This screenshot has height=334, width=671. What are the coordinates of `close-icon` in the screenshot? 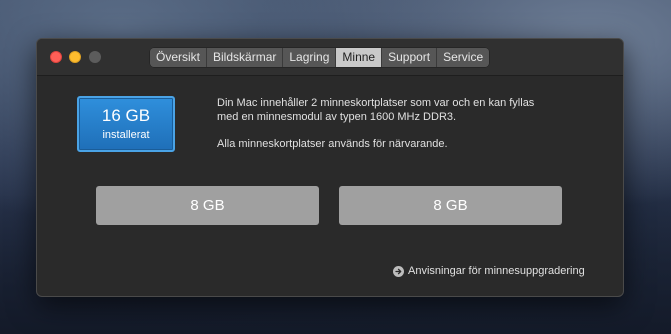 It's located at (56, 57).